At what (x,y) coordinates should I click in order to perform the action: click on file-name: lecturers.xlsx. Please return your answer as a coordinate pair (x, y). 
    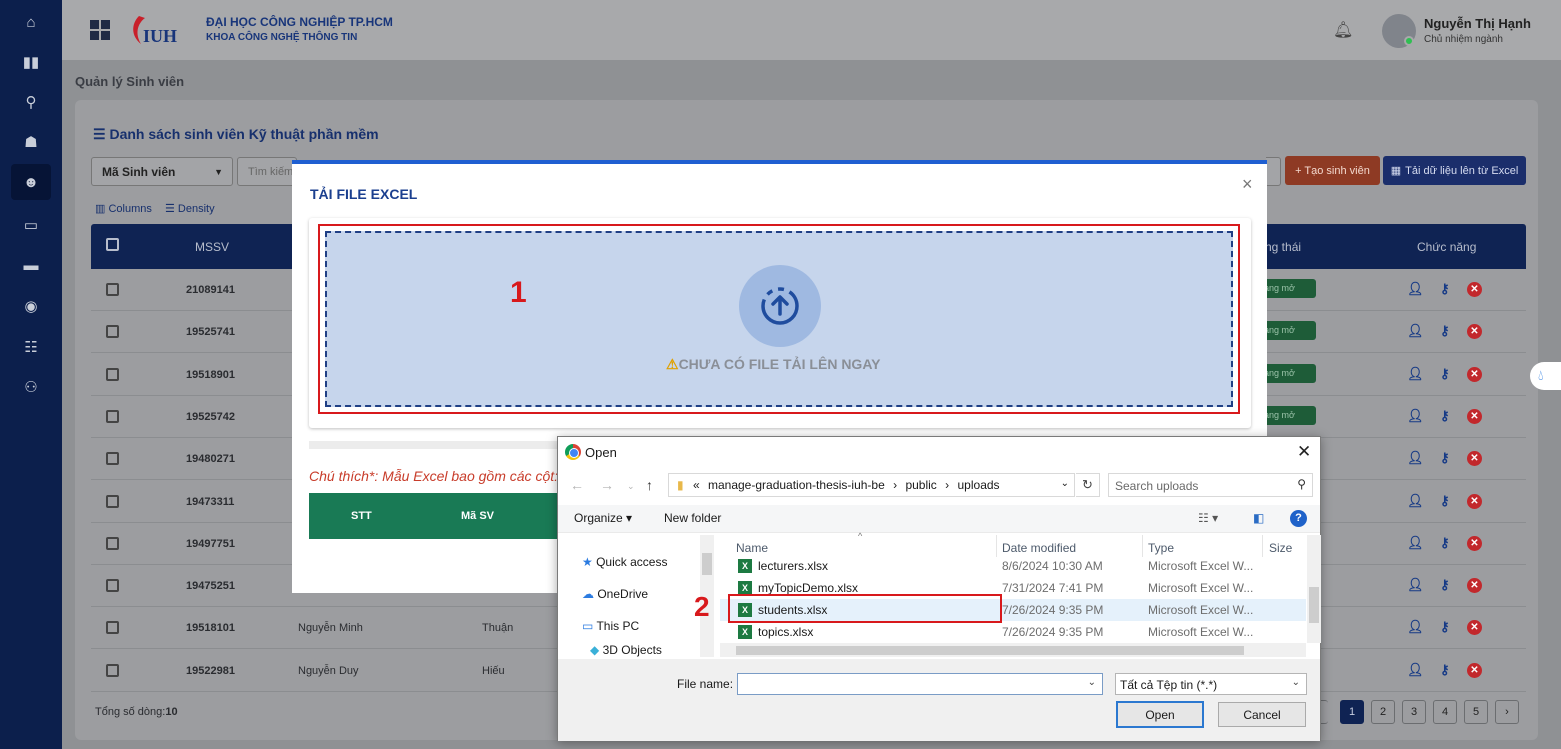
    Looking at the image, I should click on (793, 566).